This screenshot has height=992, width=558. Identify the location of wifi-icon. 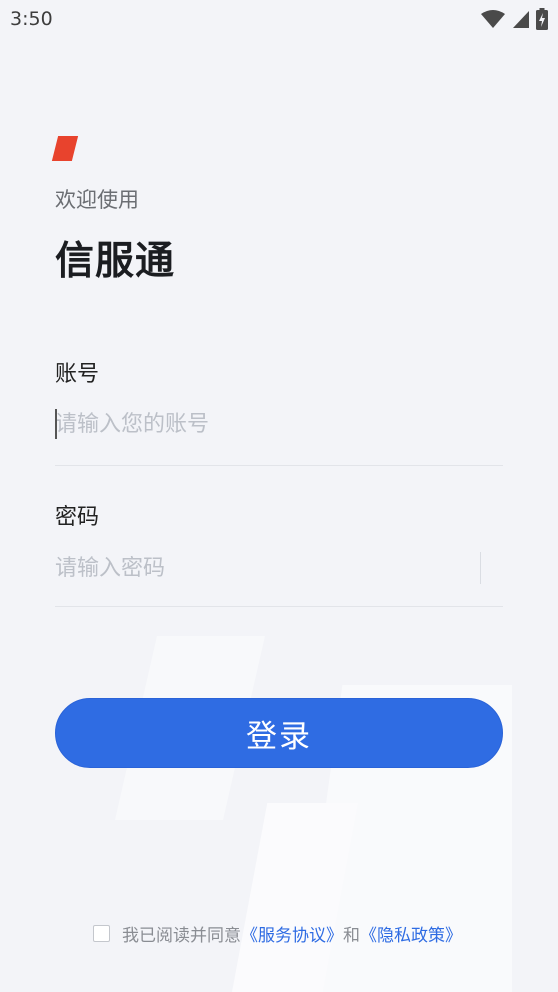
(493, 19).